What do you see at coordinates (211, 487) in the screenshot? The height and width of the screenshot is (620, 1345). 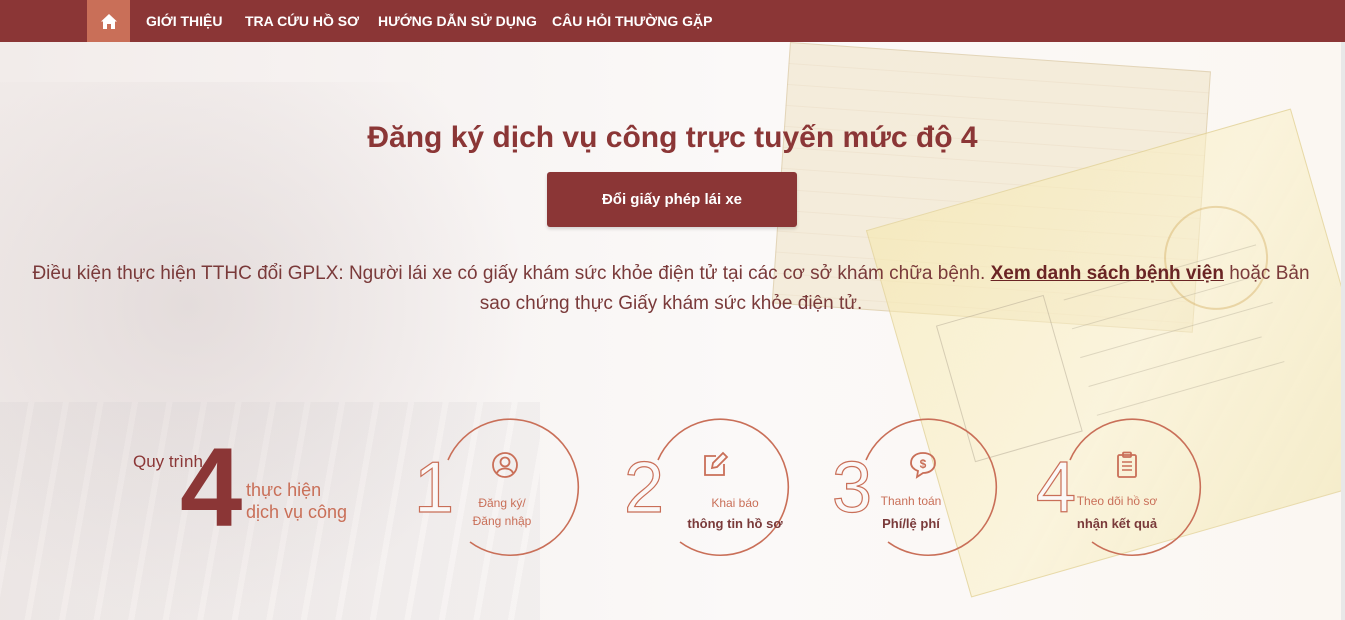 I see `process-step-count: 4` at bounding box center [211, 487].